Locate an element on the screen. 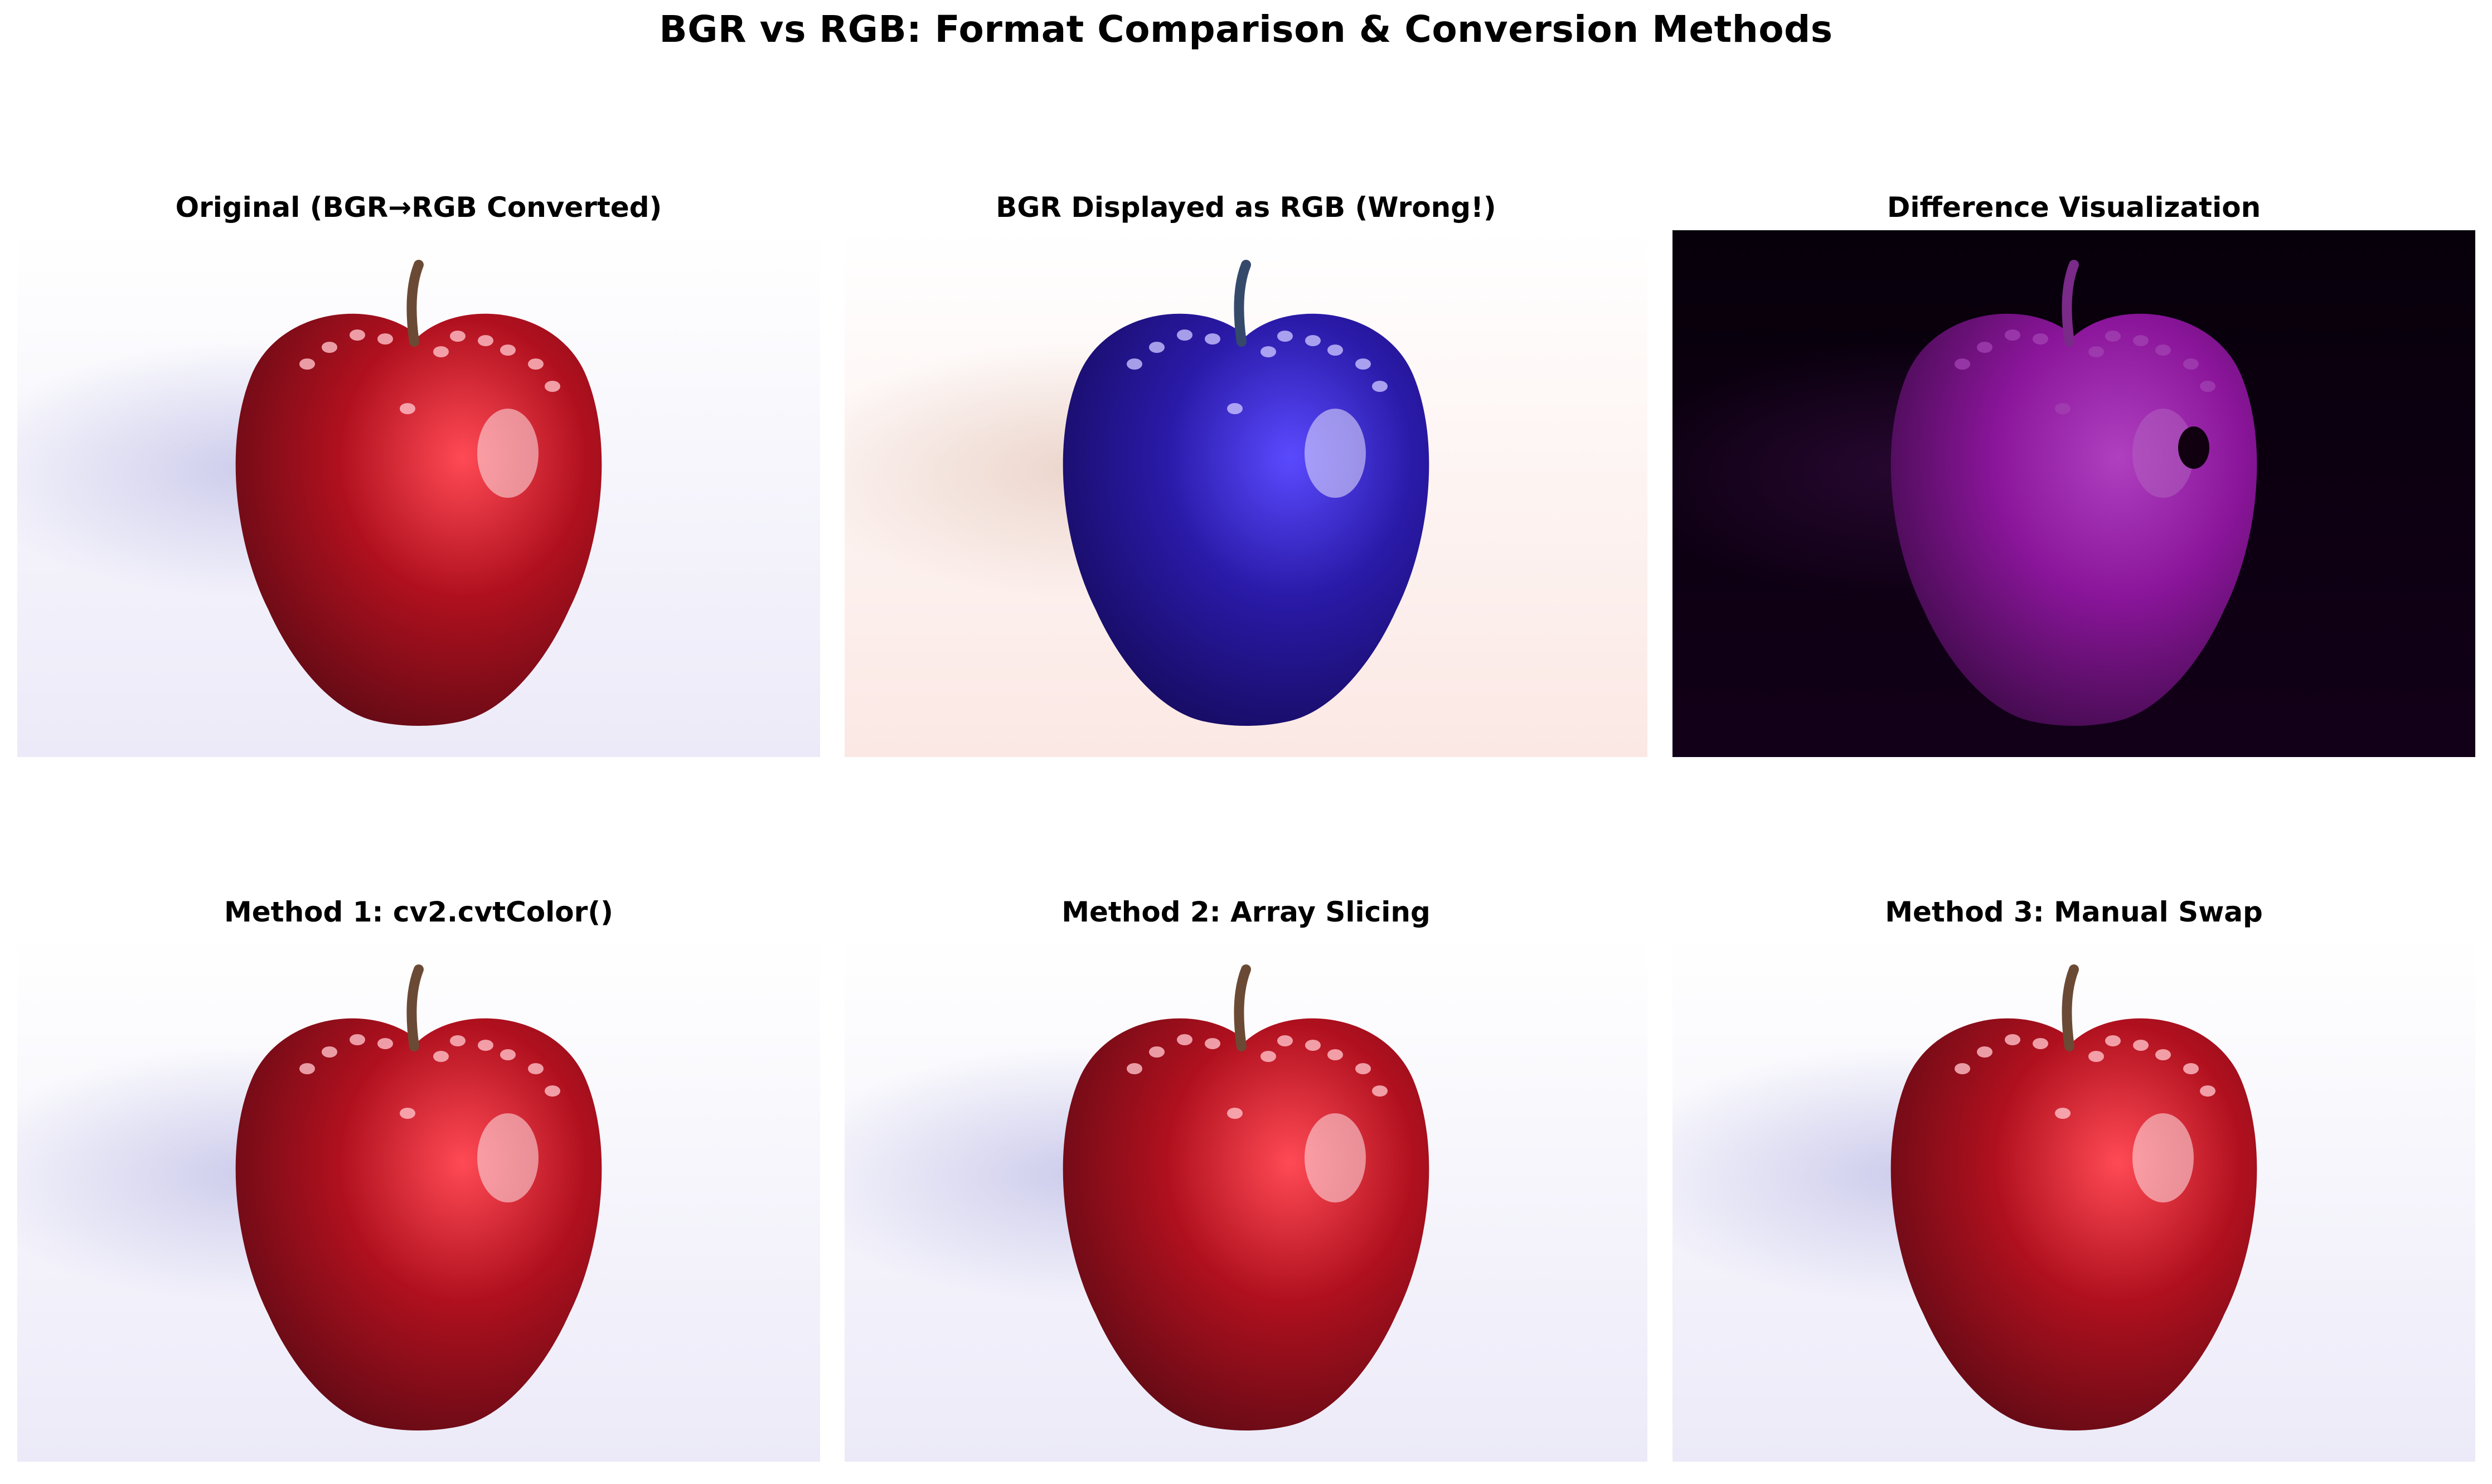  apple-image-bgr is located at coordinates (1246, 493).